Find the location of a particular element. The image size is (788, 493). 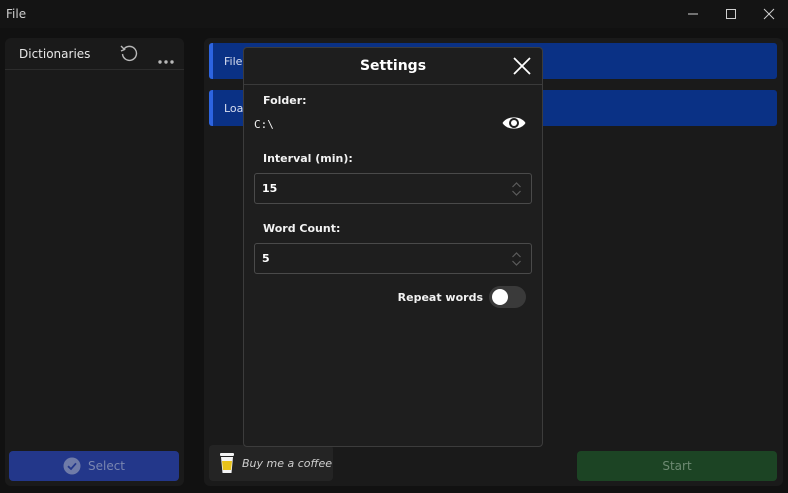

settings-close-button is located at coordinates (522, 68).